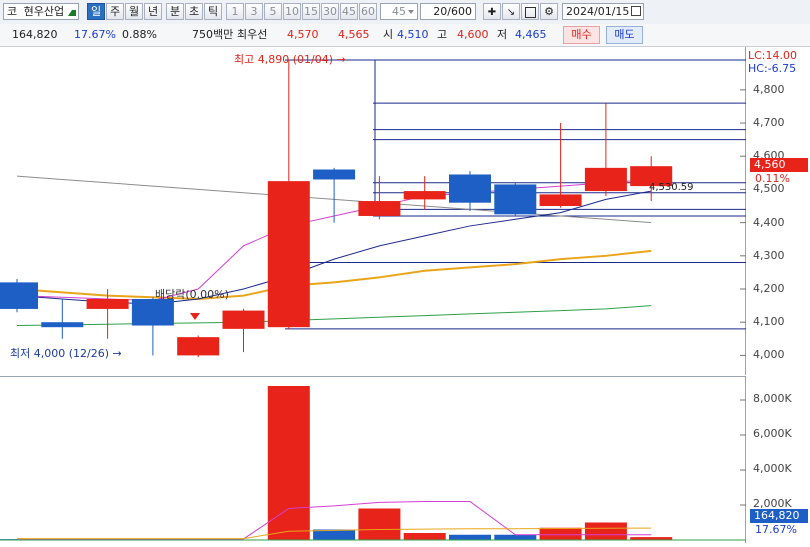 The image size is (810, 547). Describe the element at coordinates (769, 255) in the screenshot. I see `price-axis-tick: 4,300` at that location.